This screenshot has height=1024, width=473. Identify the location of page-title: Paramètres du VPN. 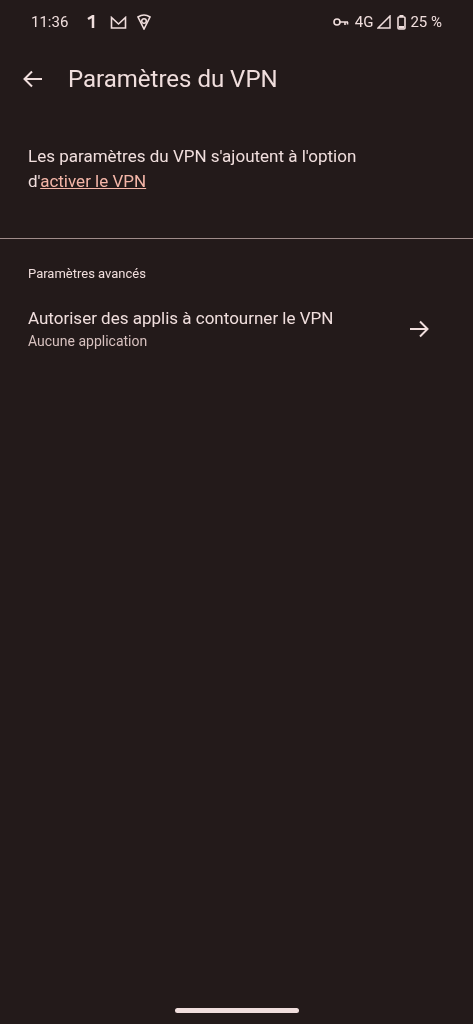
(173, 79).